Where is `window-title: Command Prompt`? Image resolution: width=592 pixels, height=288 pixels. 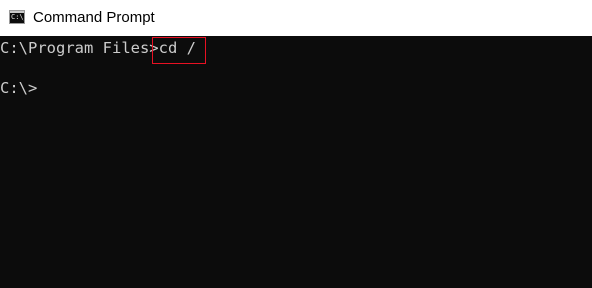
window-title: Command Prompt is located at coordinates (94, 17).